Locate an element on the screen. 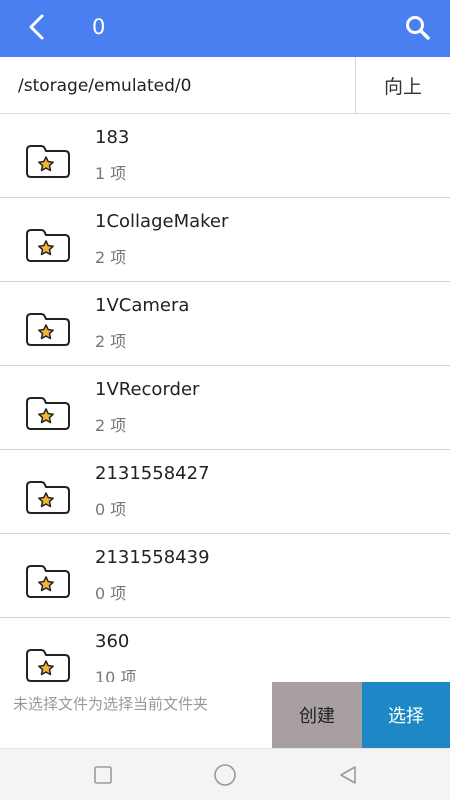  recents-button is located at coordinates (103, 775).